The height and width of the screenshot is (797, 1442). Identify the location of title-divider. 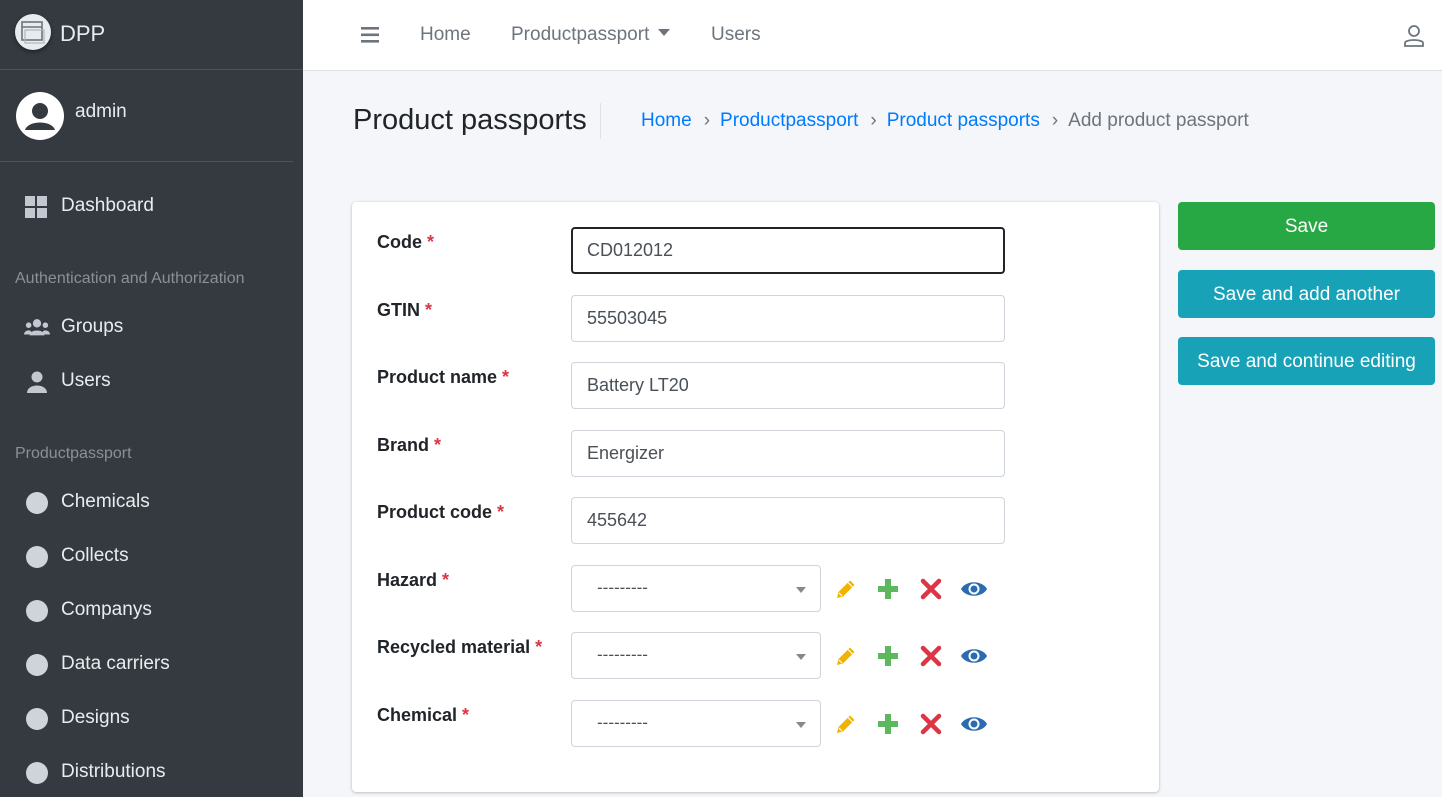
(600, 121).